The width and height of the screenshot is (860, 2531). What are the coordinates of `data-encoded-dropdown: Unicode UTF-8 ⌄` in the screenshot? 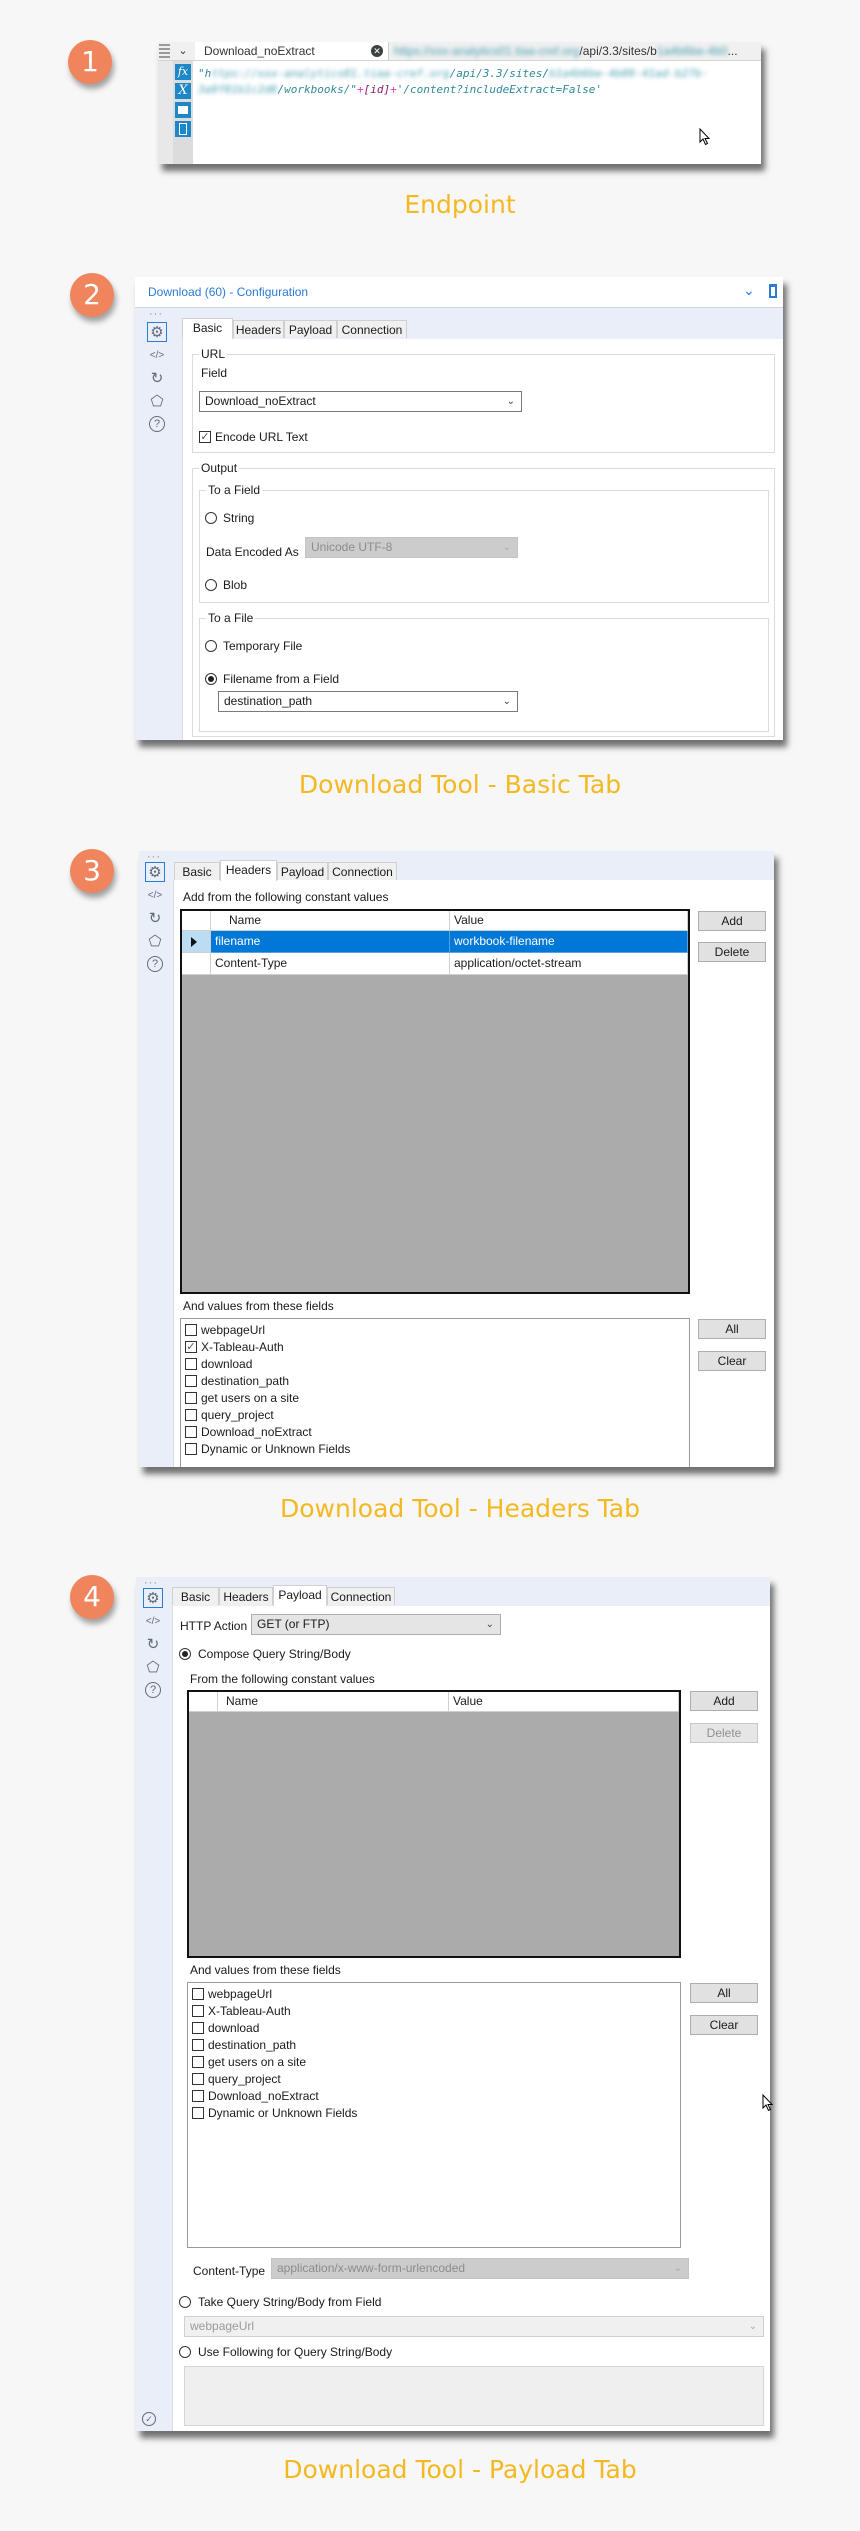 It's located at (411, 547).